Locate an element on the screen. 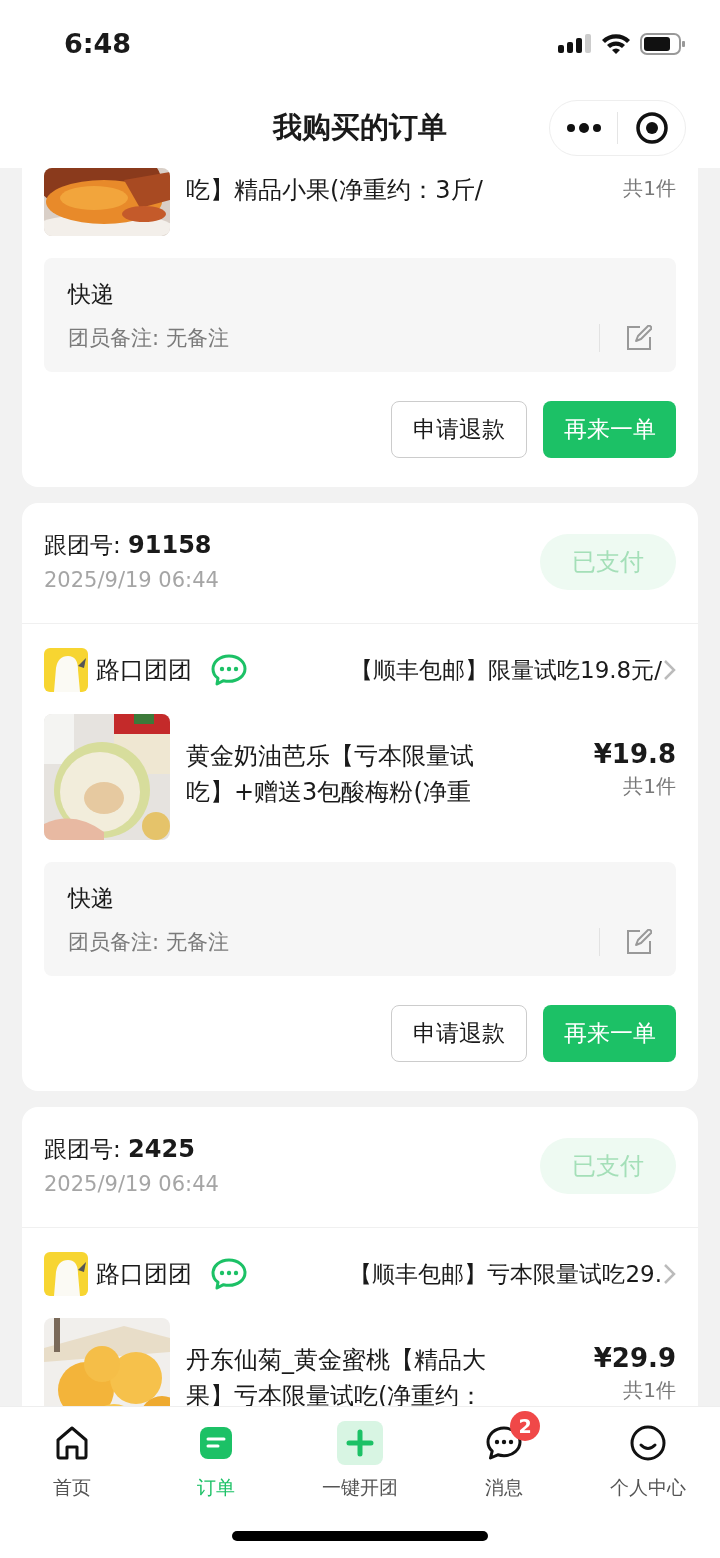 Image resolution: width=720 pixels, height=1558 pixels. group-number: 跟团号: 91158 is located at coordinates (128, 545).